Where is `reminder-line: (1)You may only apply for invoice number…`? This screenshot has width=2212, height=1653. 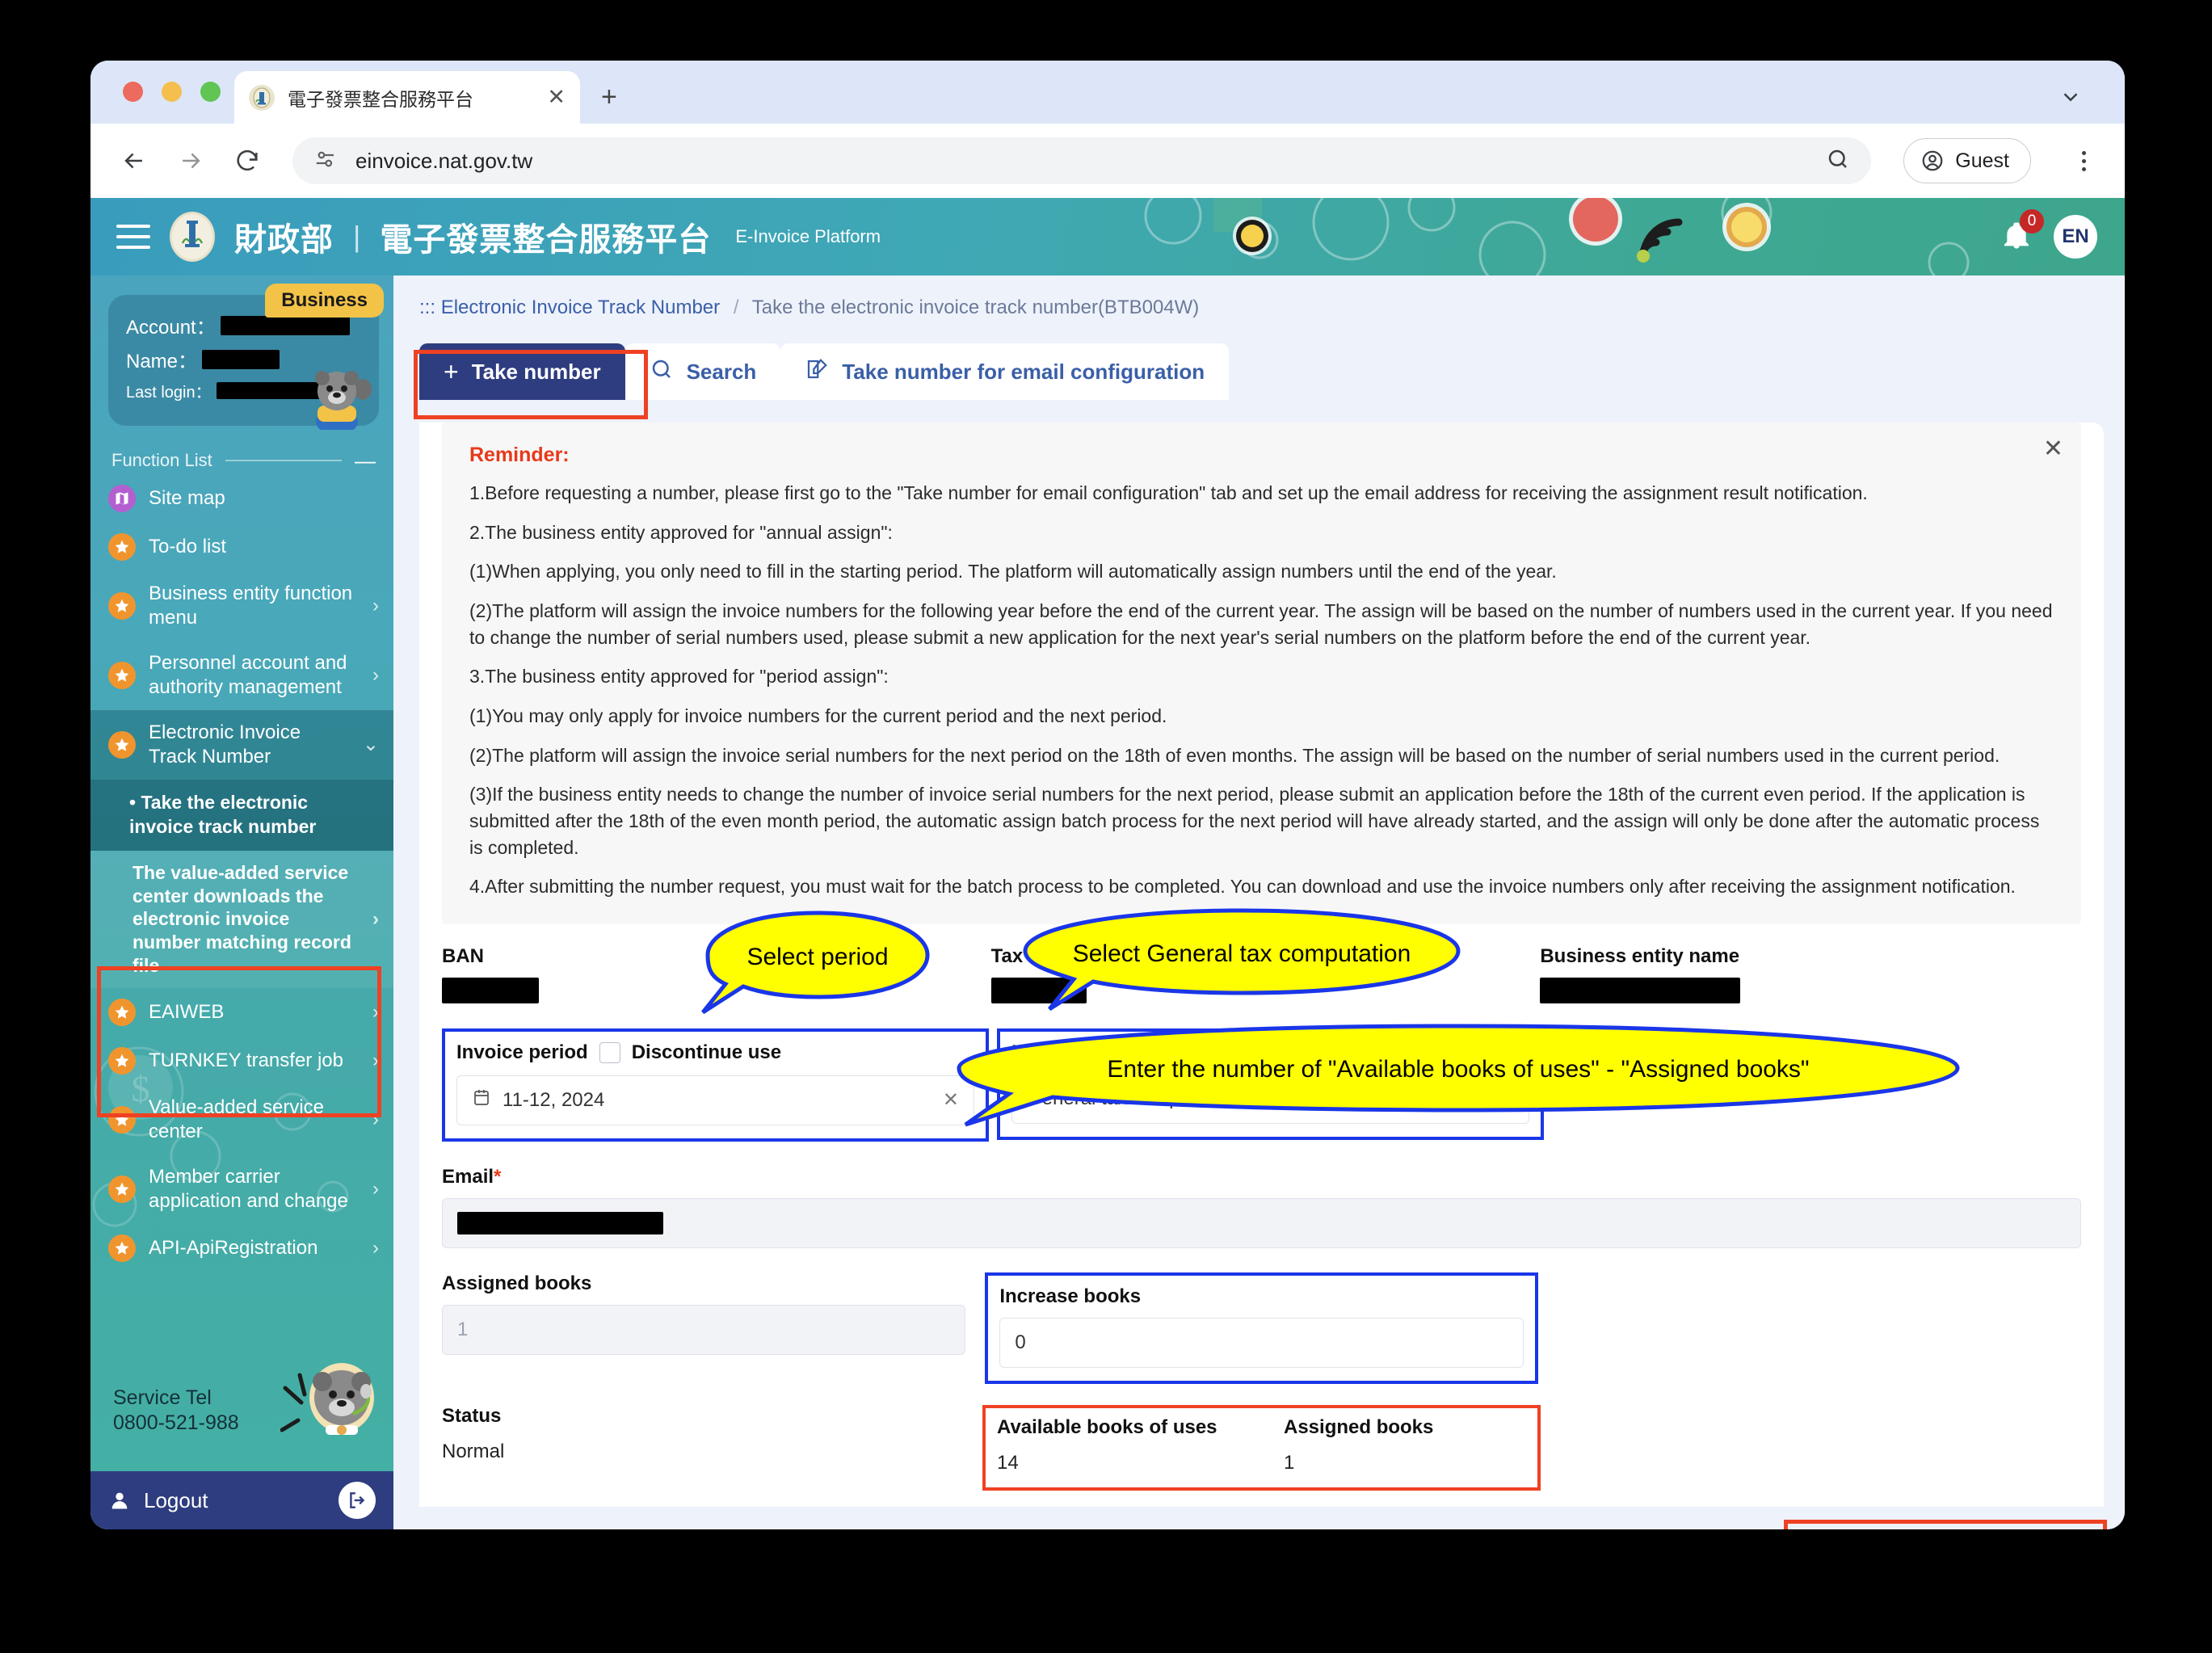 reminder-line: (1)You may only apply for invoice number… is located at coordinates (818, 715).